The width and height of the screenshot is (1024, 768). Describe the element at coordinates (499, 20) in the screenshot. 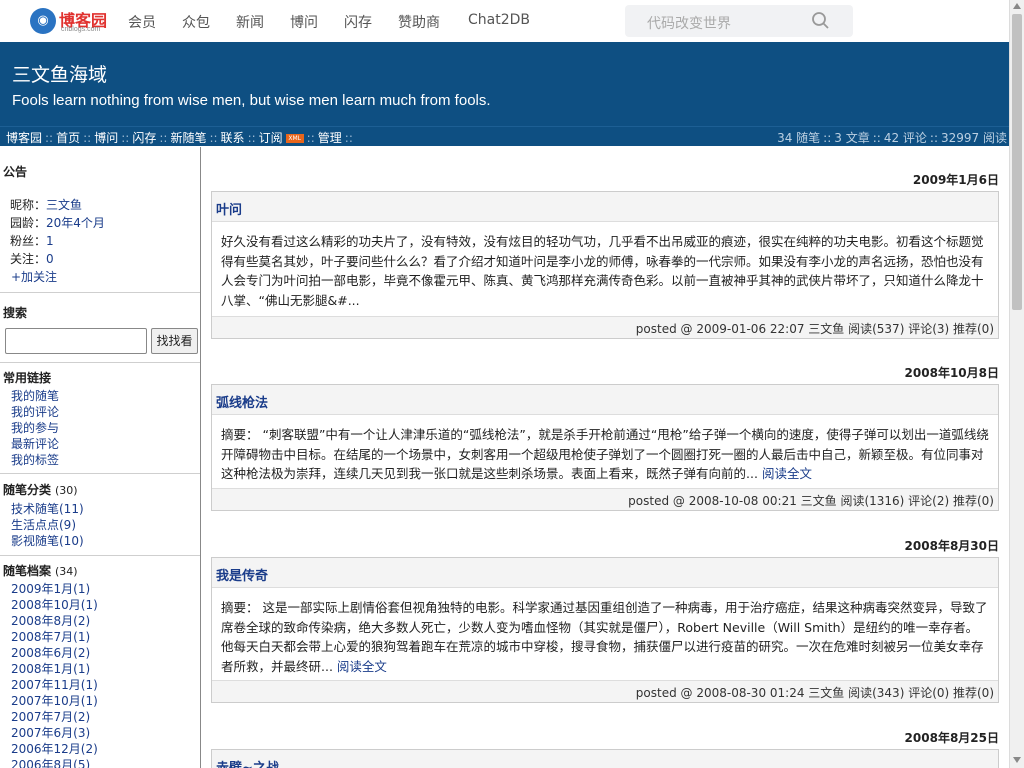

I see `nav-link-chat2db: Chat2DB` at that location.